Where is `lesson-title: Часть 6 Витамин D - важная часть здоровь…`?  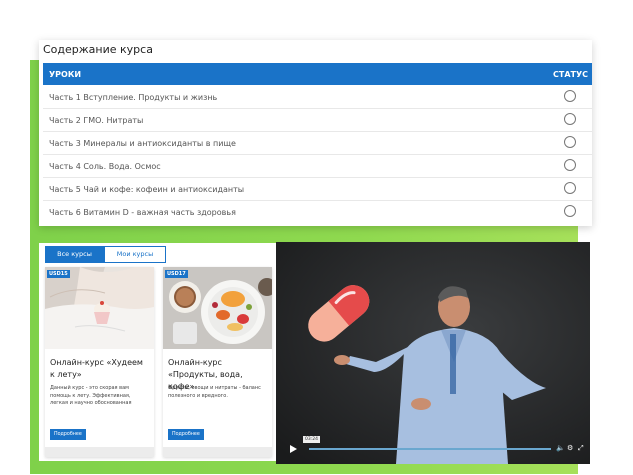 lesson-title: Часть 6 Витамин D - важная часть здоровь… is located at coordinates (142, 212).